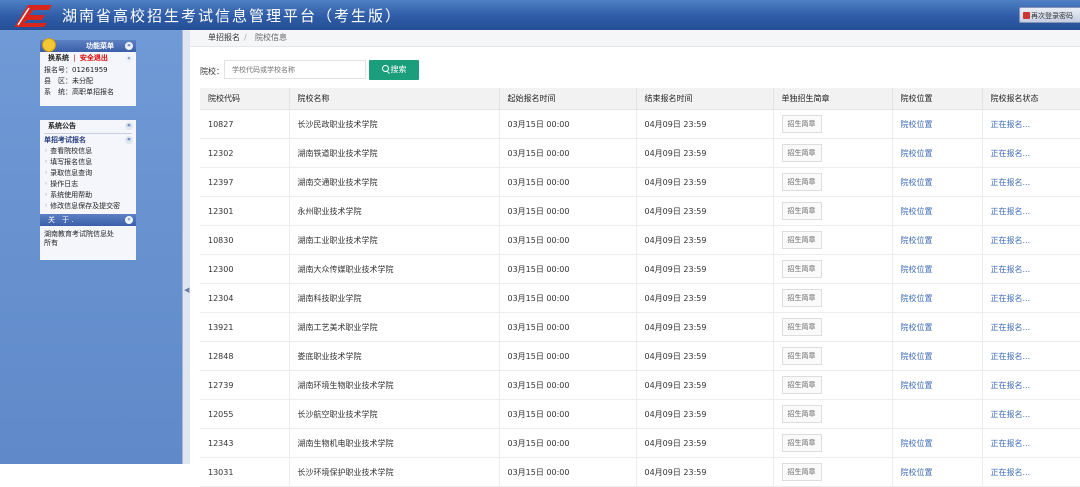 The height and width of the screenshot is (487, 1080). Describe the element at coordinates (245, 327) in the screenshot. I see `cell-code: 13921` at that location.